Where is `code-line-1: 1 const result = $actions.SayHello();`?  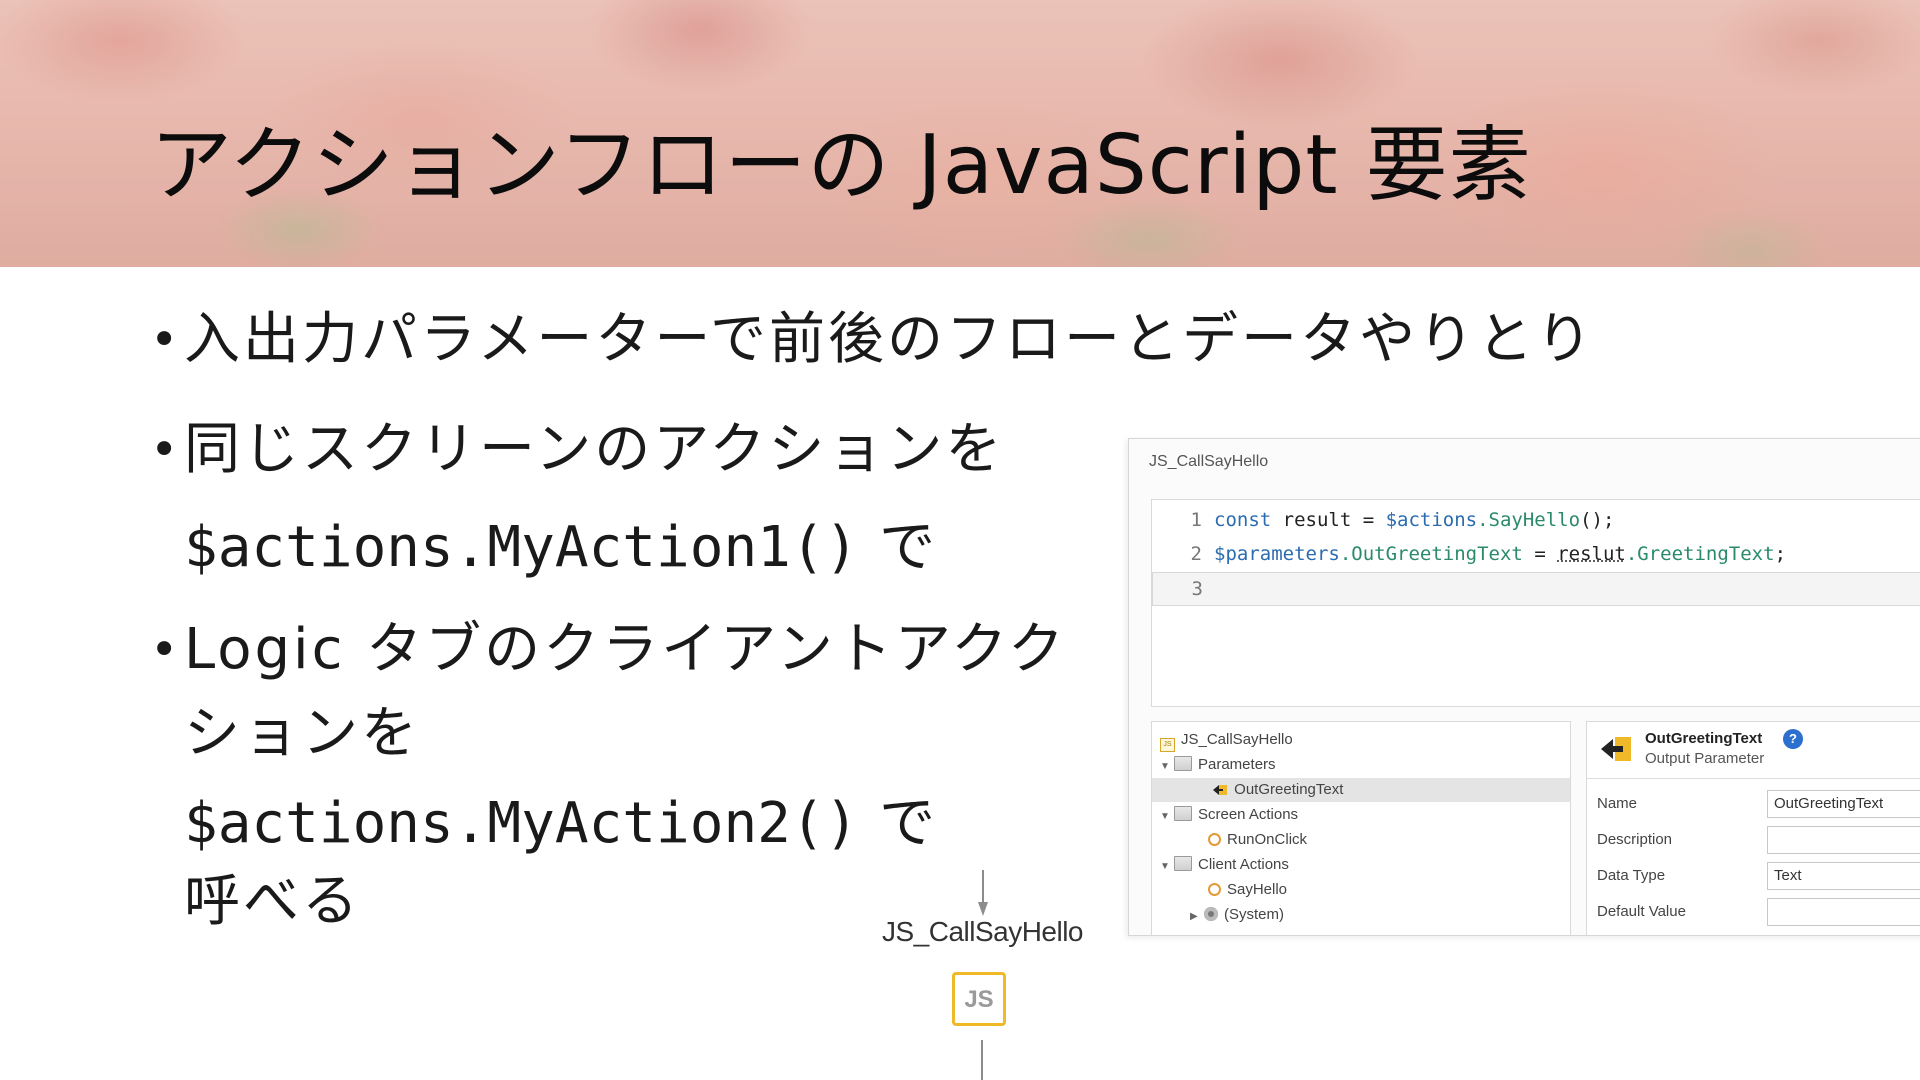
code-line-1: 1 const result = $actions.SayHello(); is located at coordinates (1383, 520).